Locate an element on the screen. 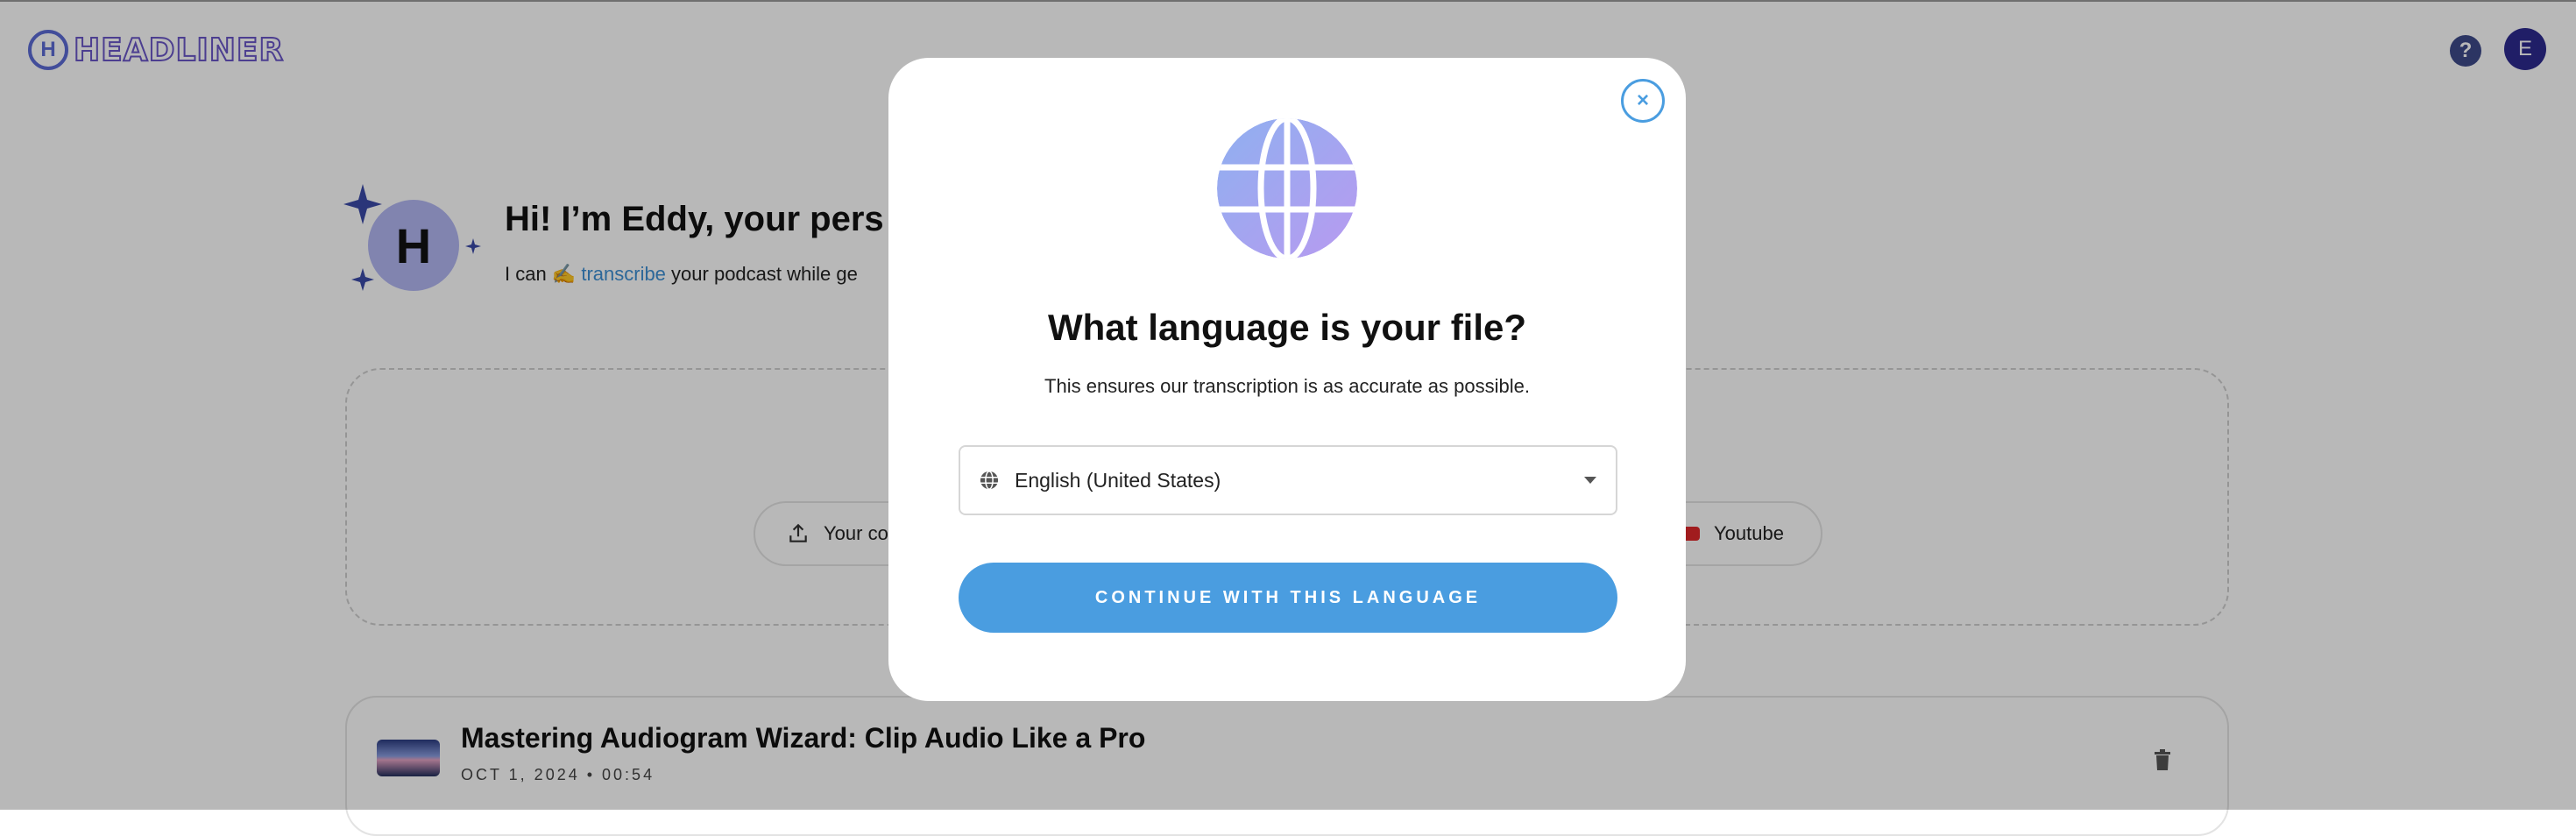 This screenshot has height=836, width=2576. continue-button: CONTINUE WITH THIS LANGUAGE is located at coordinates (1288, 598).